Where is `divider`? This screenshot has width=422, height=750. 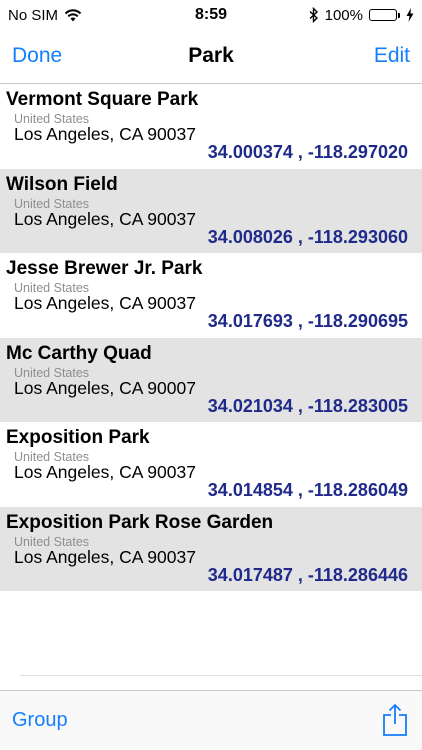 divider is located at coordinates (221, 675).